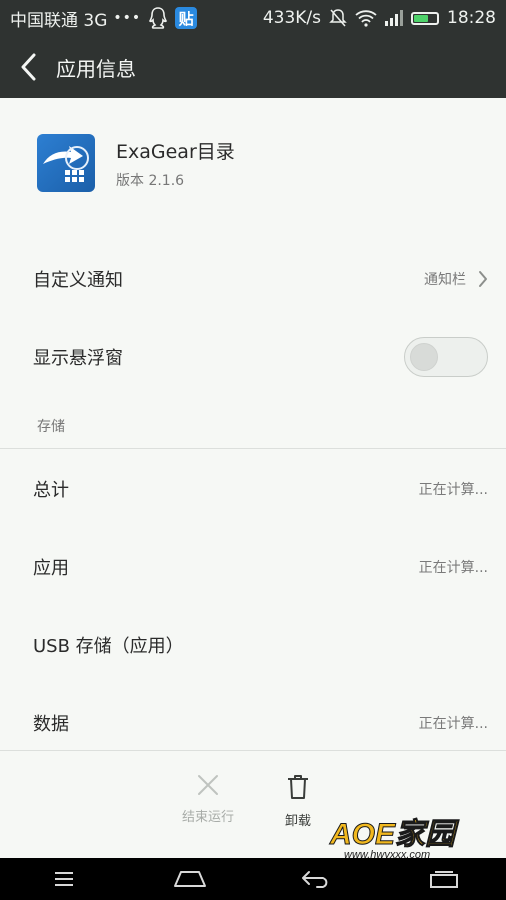 The width and height of the screenshot is (506, 900). What do you see at coordinates (291, 18) in the screenshot?
I see `network-speed: 433K/s` at bounding box center [291, 18].